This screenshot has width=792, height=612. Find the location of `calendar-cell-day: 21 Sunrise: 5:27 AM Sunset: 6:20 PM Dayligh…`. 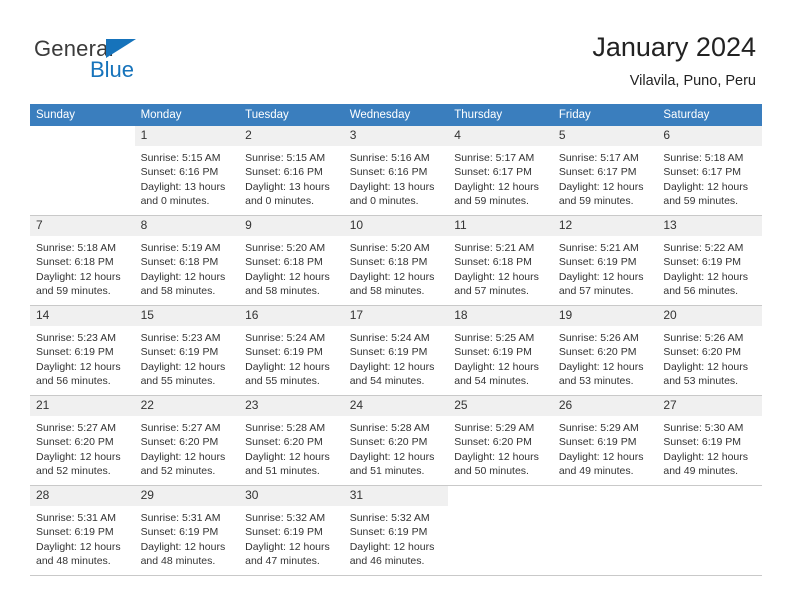

calendar-cell-day: 21 Sunrise: 5:27 AM Sunset: 6:20 PM Dayligh… is located at coordinates (82, 440).